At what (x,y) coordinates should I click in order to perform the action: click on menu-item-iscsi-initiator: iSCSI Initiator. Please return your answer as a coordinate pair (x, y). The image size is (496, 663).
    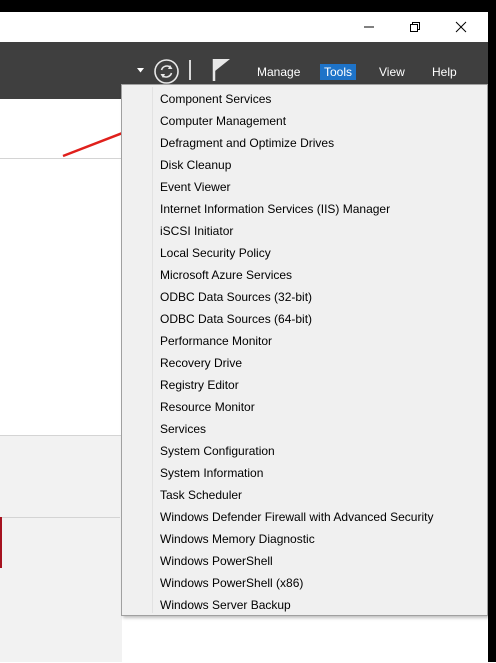
    Looking at the image, I should click on (304, 231).